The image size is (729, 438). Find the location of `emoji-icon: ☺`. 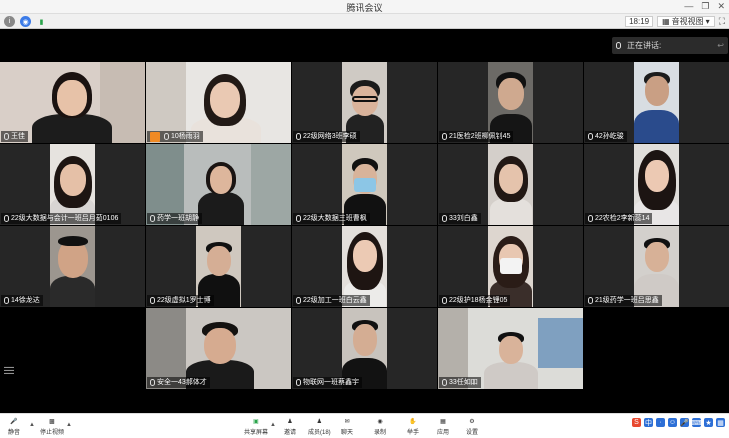

emoji-icon: ☺ is located at coordinates (672, 422).